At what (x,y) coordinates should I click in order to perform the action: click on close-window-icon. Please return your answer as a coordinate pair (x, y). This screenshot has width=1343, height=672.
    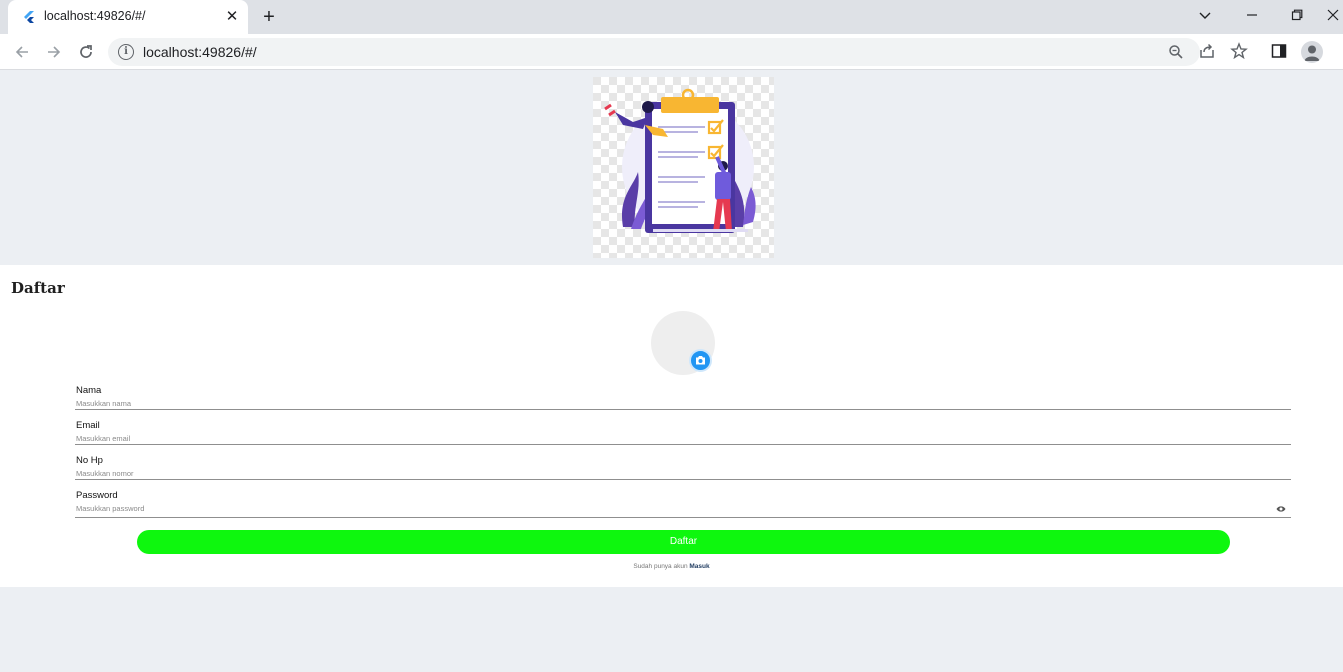
    Looking at the image, I should click on (1333, 15).